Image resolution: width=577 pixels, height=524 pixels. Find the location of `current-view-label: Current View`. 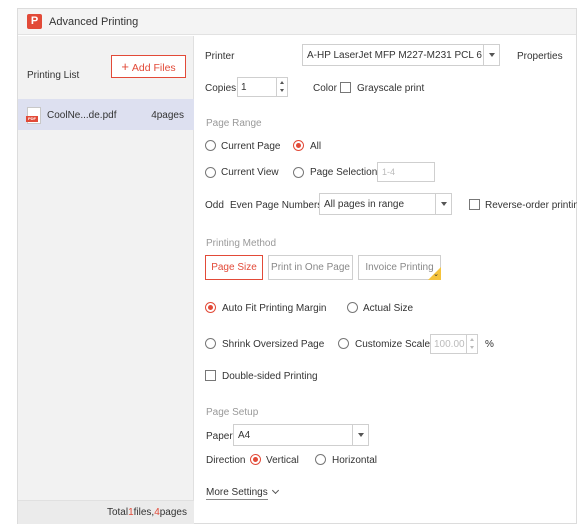

current-view-label: Current View is located at coordinates (250, 172).